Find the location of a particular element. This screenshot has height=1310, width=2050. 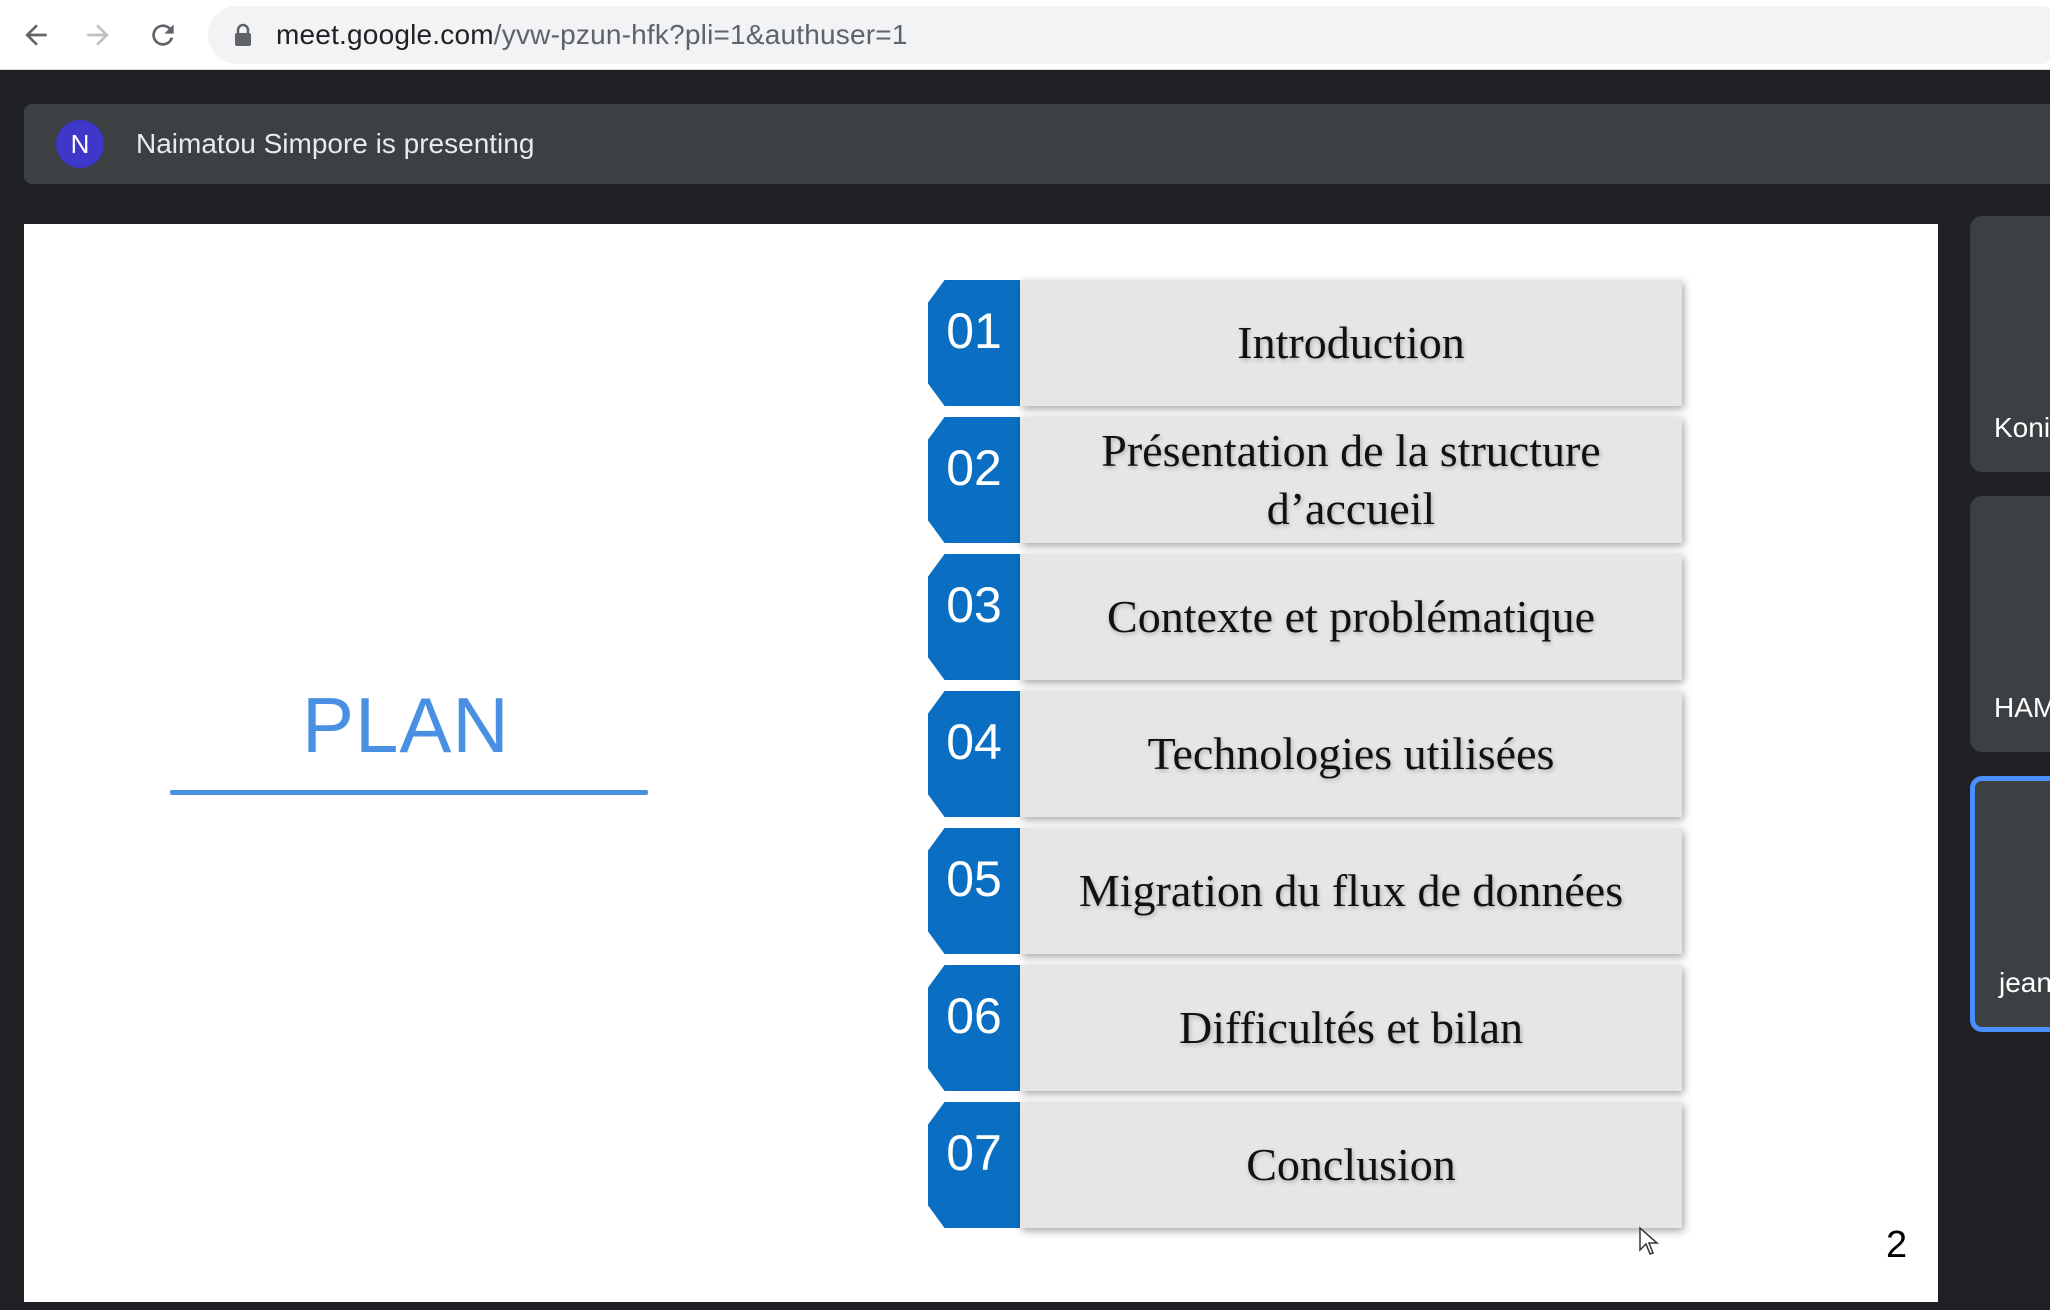

url-host: meet.google.com is located at coordinates (385, 34).